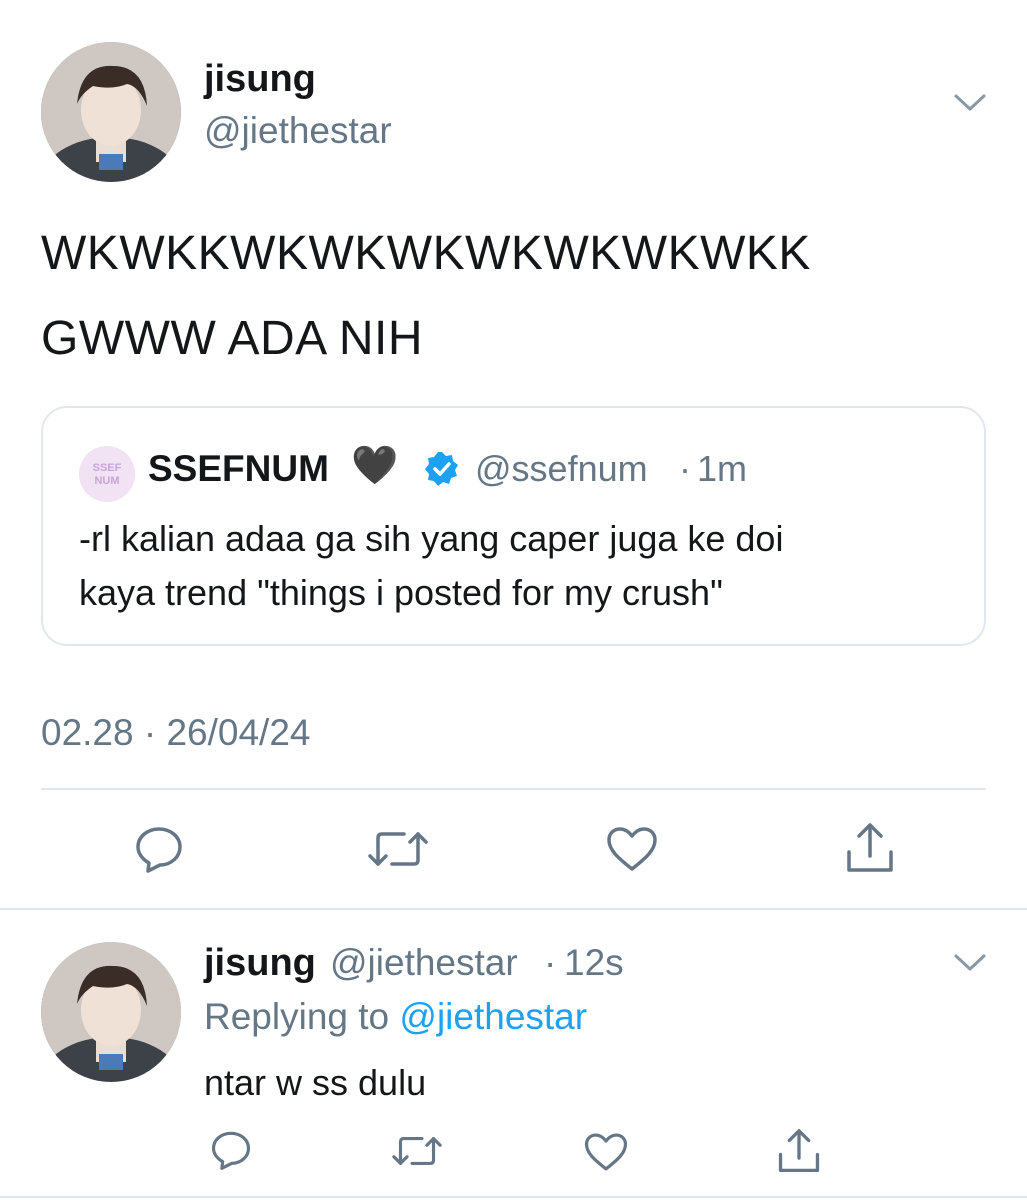  I want to click on heart-emoji: 🖤, so click(375, 466).